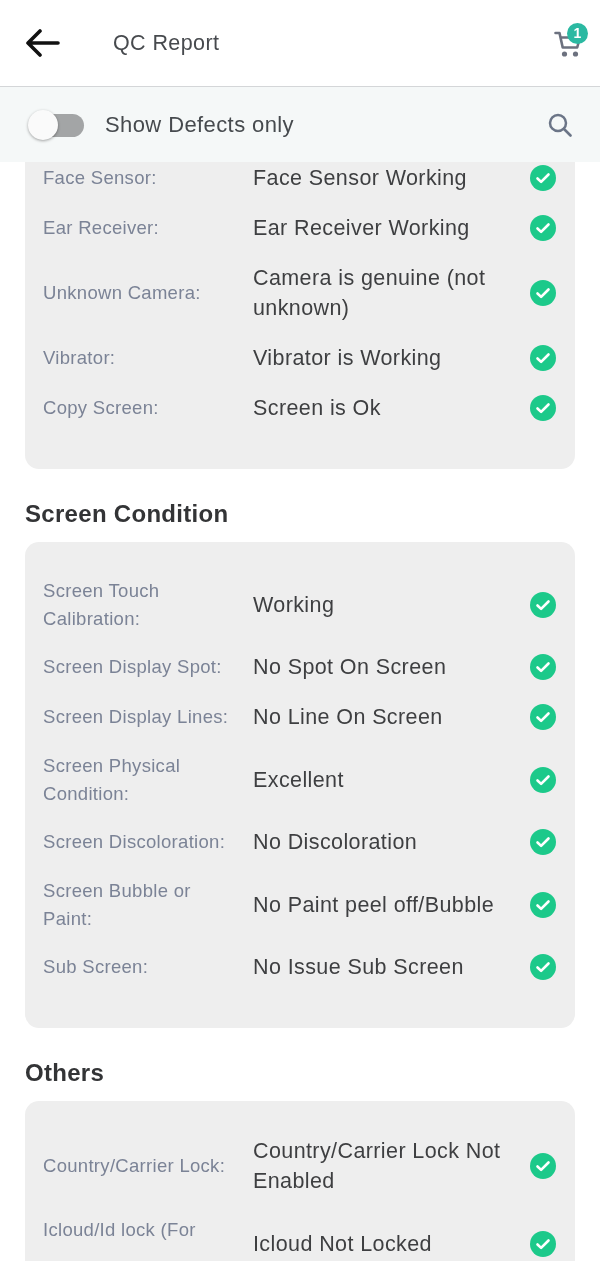  What do you see at coordinates (199, 124) in the screenshot?
I see `toggle-label: Show Defects only` at bounding box center [199, 124].